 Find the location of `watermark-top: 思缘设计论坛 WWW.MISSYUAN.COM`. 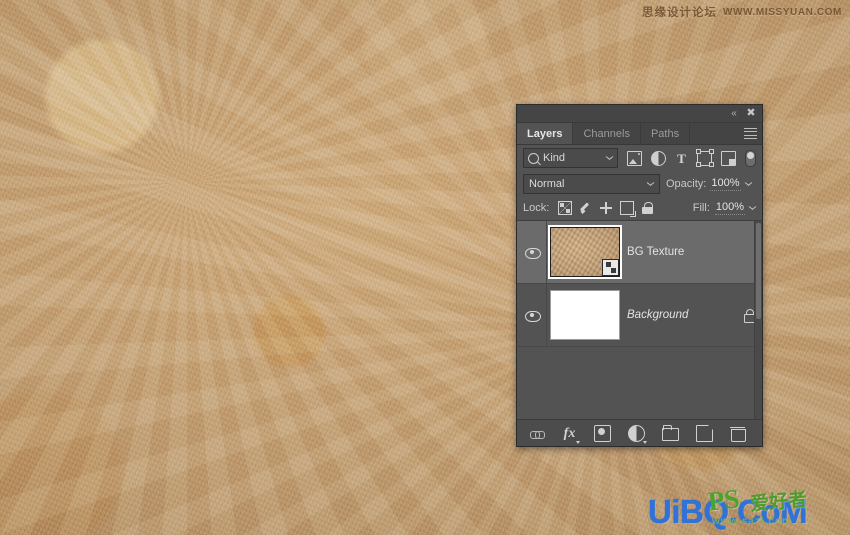

watermark-top: 思缘设计论坛 WWW.MISSYUAN.COM is located at coordinates (742, 12).